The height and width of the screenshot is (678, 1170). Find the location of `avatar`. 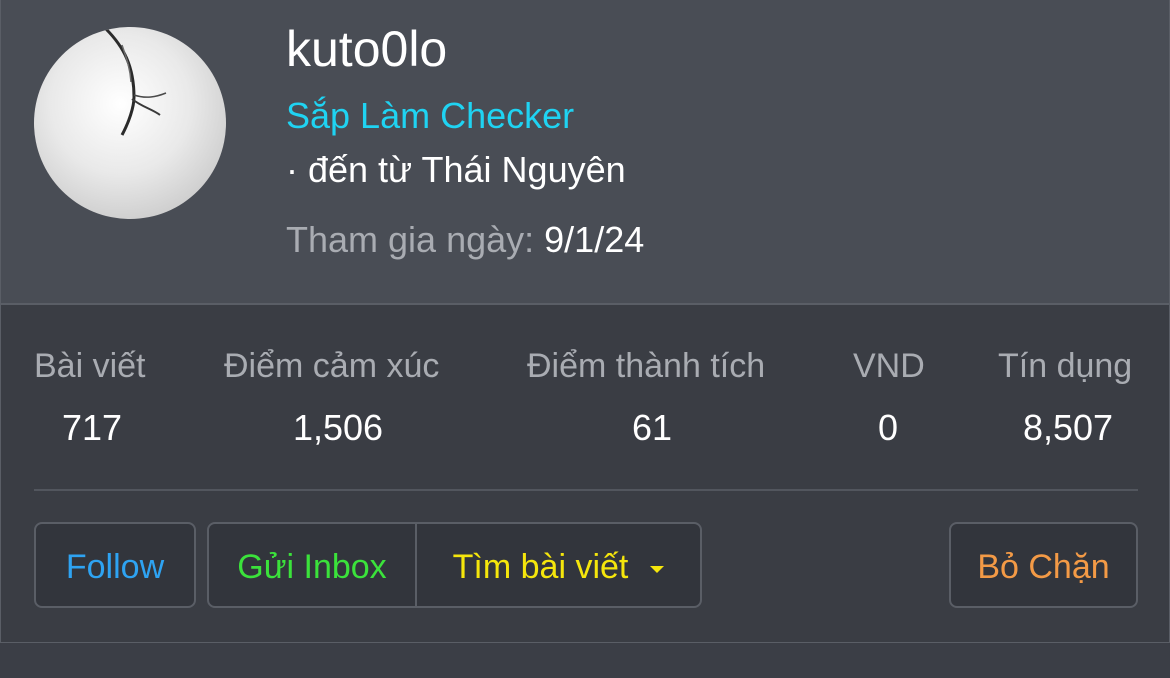

avatar is located at coordinates (130, 123).